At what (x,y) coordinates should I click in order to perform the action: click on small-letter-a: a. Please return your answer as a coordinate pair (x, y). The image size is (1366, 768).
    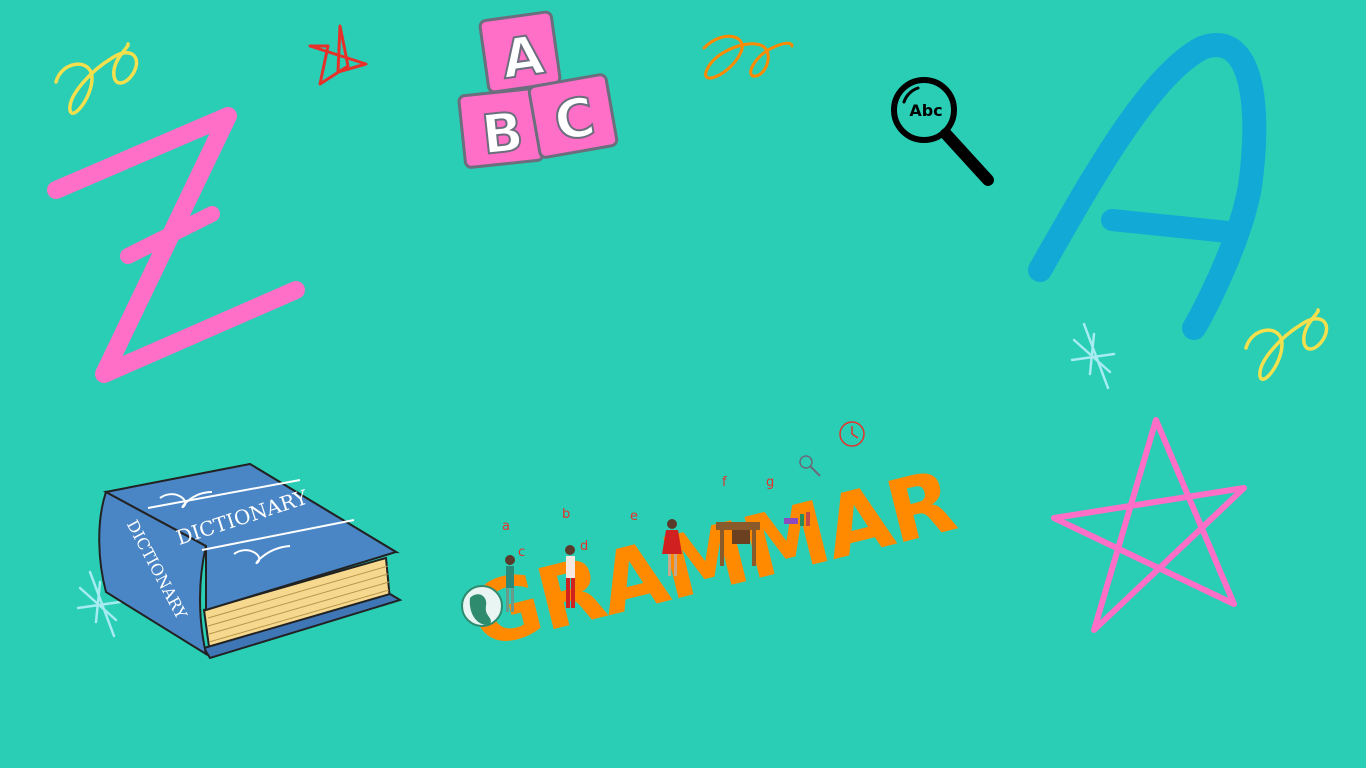
    Looking at the image, I should click on (506, 526).